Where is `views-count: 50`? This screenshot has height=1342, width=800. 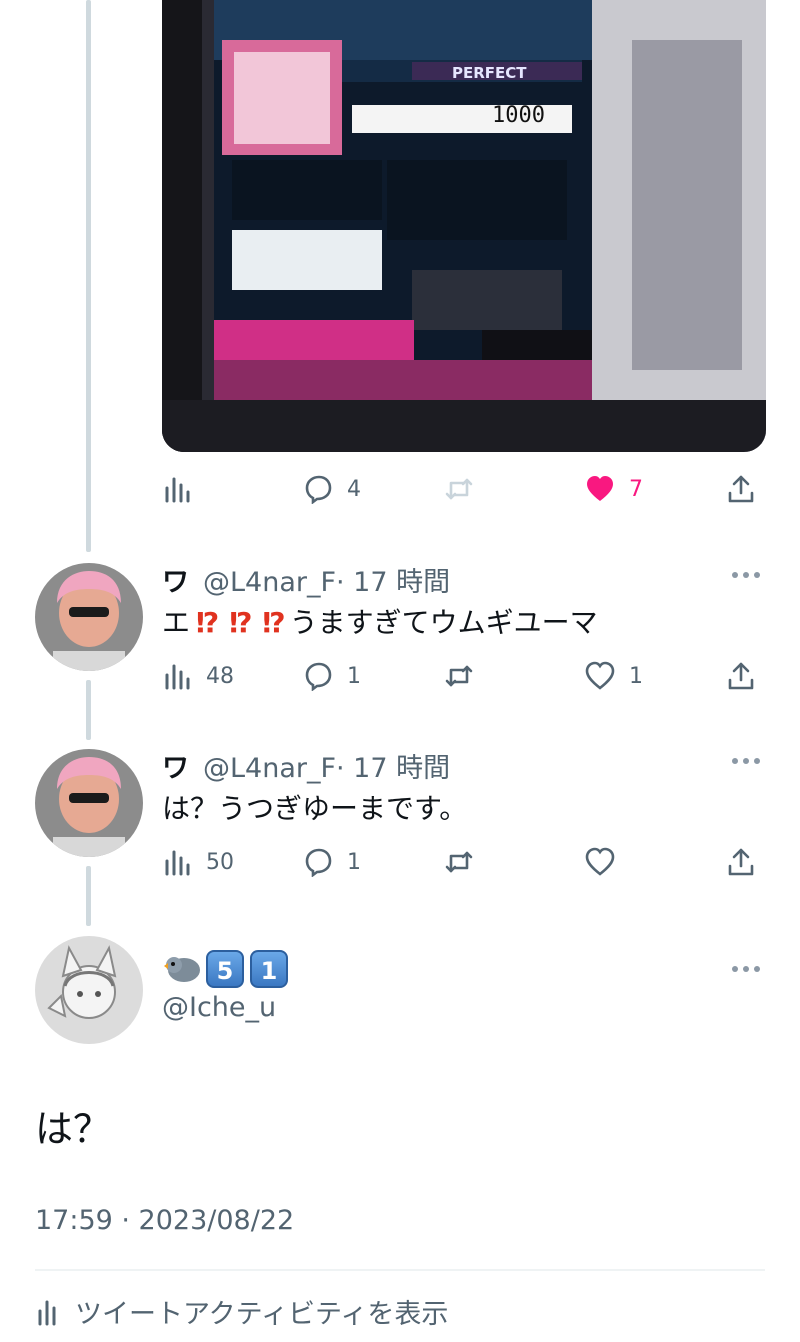 views-count: 50 is located at coordinates (220, 862).